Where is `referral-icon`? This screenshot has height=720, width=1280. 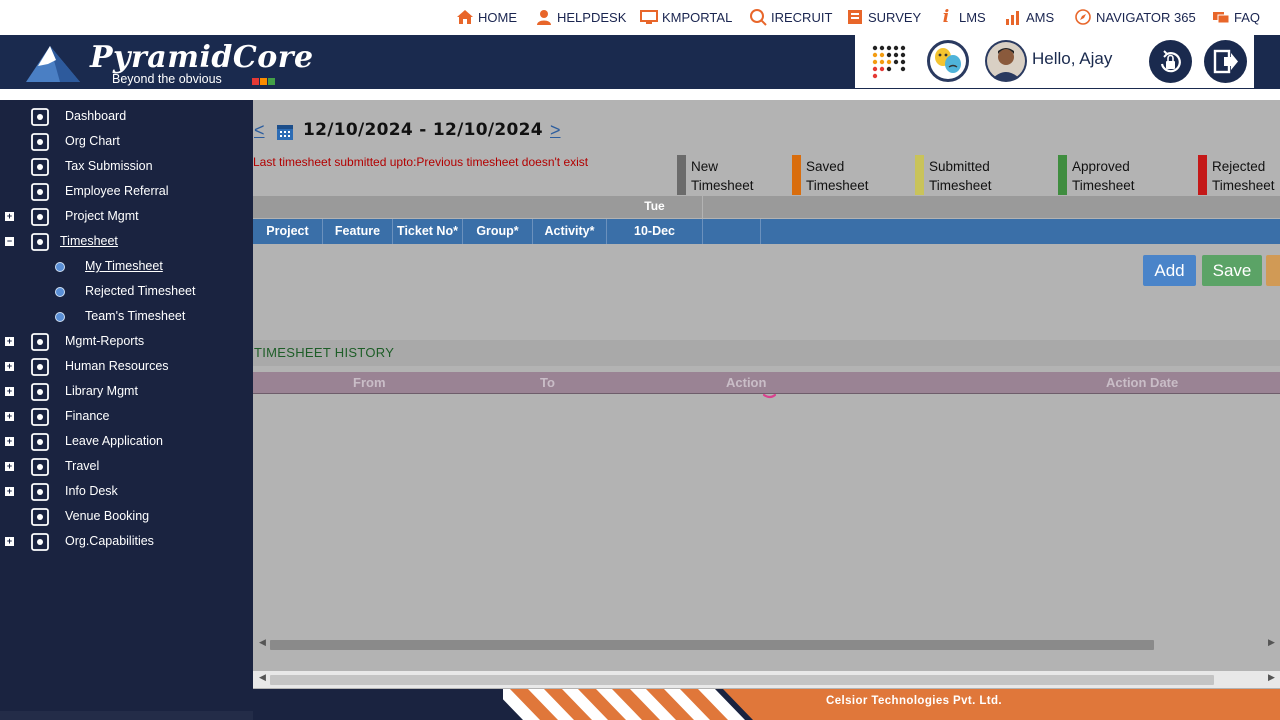 referral-icon is located at coordinates (40, 192).